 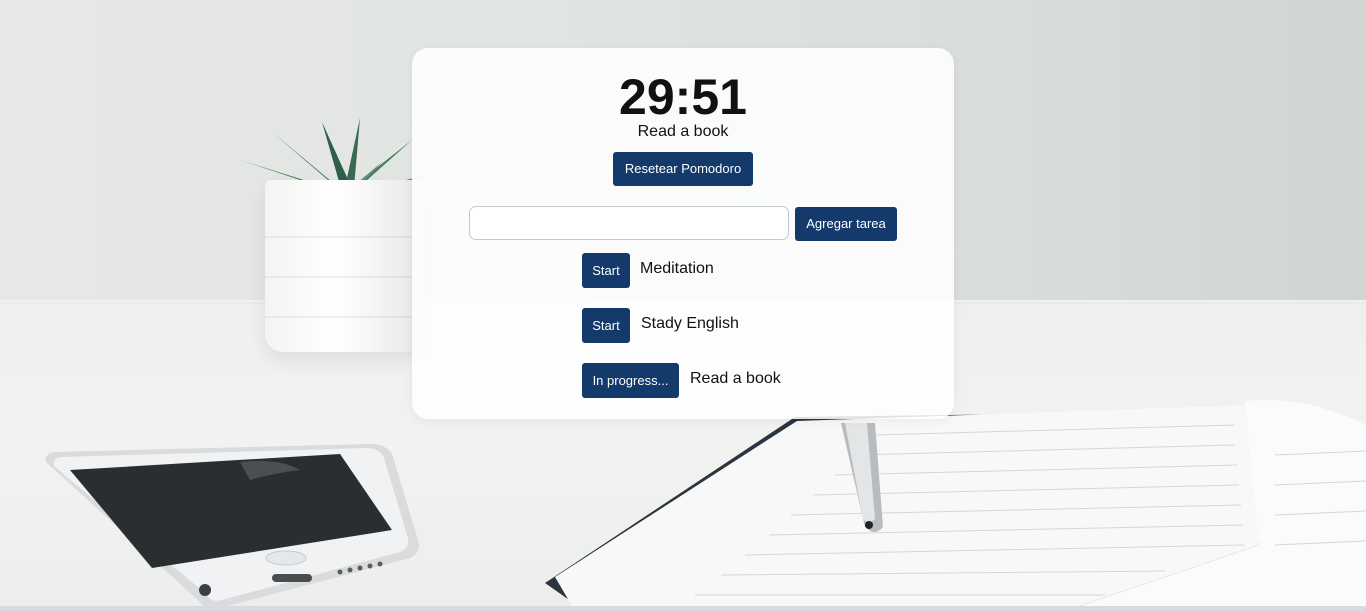 I want to click on current-task-label: Read a book, so click(x=683, y=131).